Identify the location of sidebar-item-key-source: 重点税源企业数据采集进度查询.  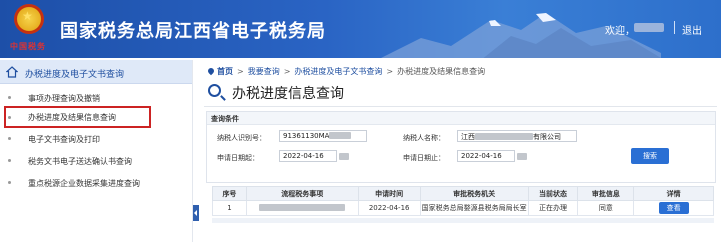
(96, 183).